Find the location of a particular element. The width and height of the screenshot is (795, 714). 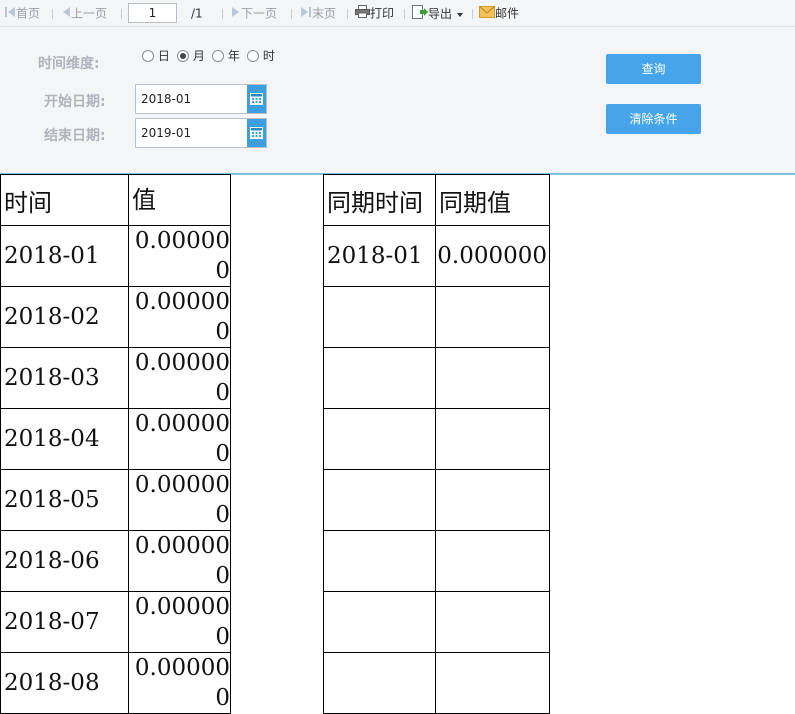

last-page-icon is located at coordinates (306, 14).